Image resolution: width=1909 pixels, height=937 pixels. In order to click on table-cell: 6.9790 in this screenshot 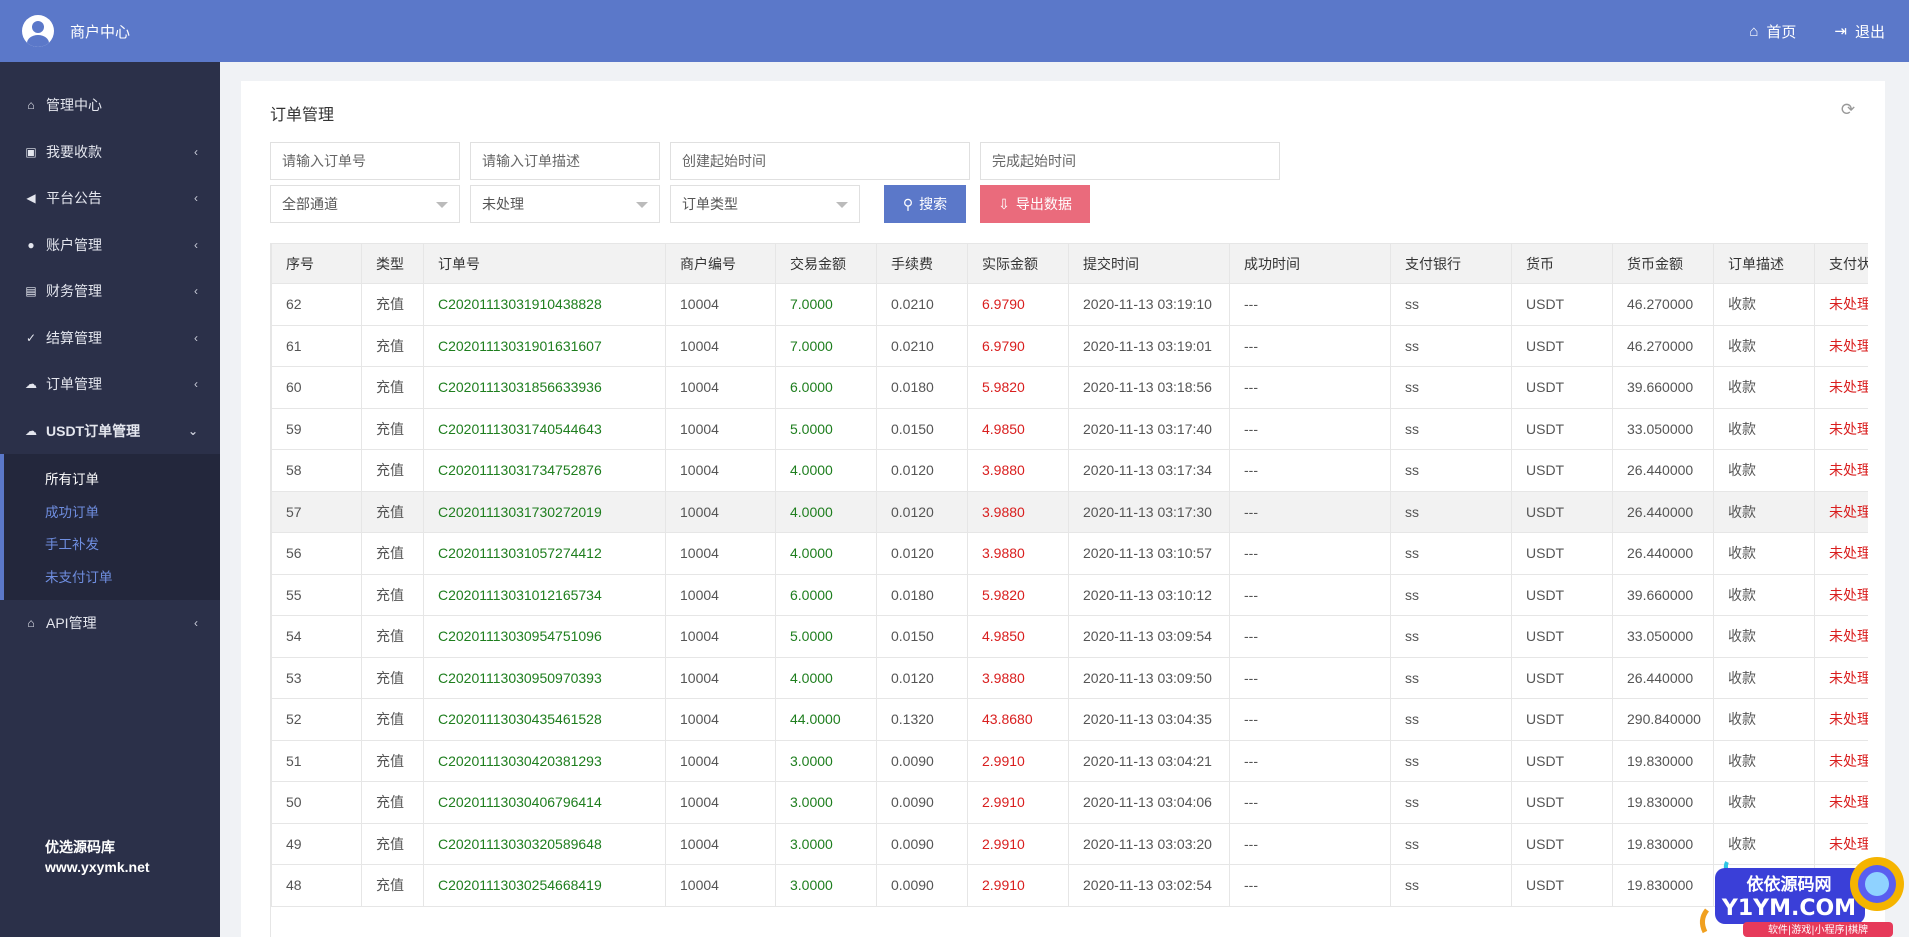, I will do `click(1018, 345)`.